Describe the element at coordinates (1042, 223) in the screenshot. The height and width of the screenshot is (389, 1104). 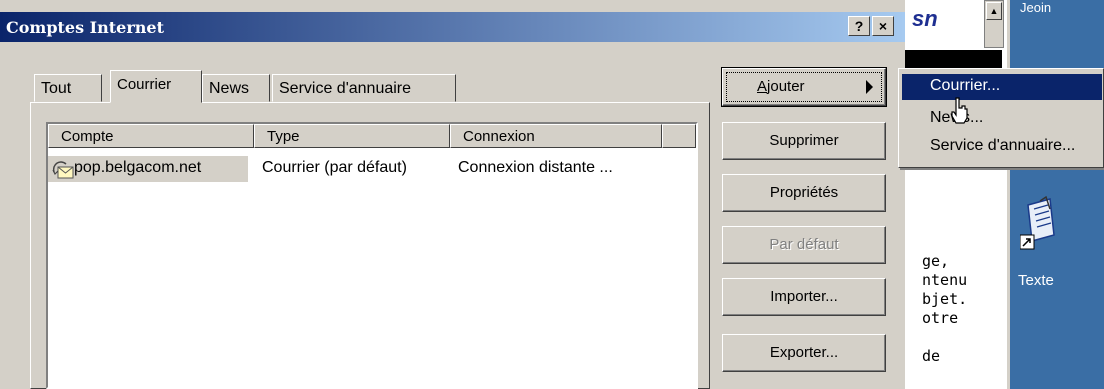
I see `text-document-desktop-icon` at that location.